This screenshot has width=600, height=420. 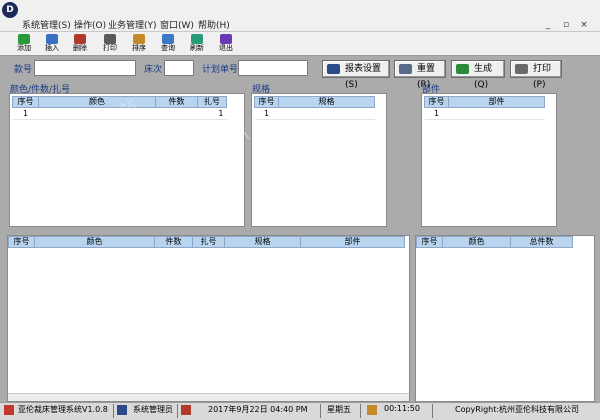 I want to click on menu-window: 窗口(W), so click(x=177, y=24).